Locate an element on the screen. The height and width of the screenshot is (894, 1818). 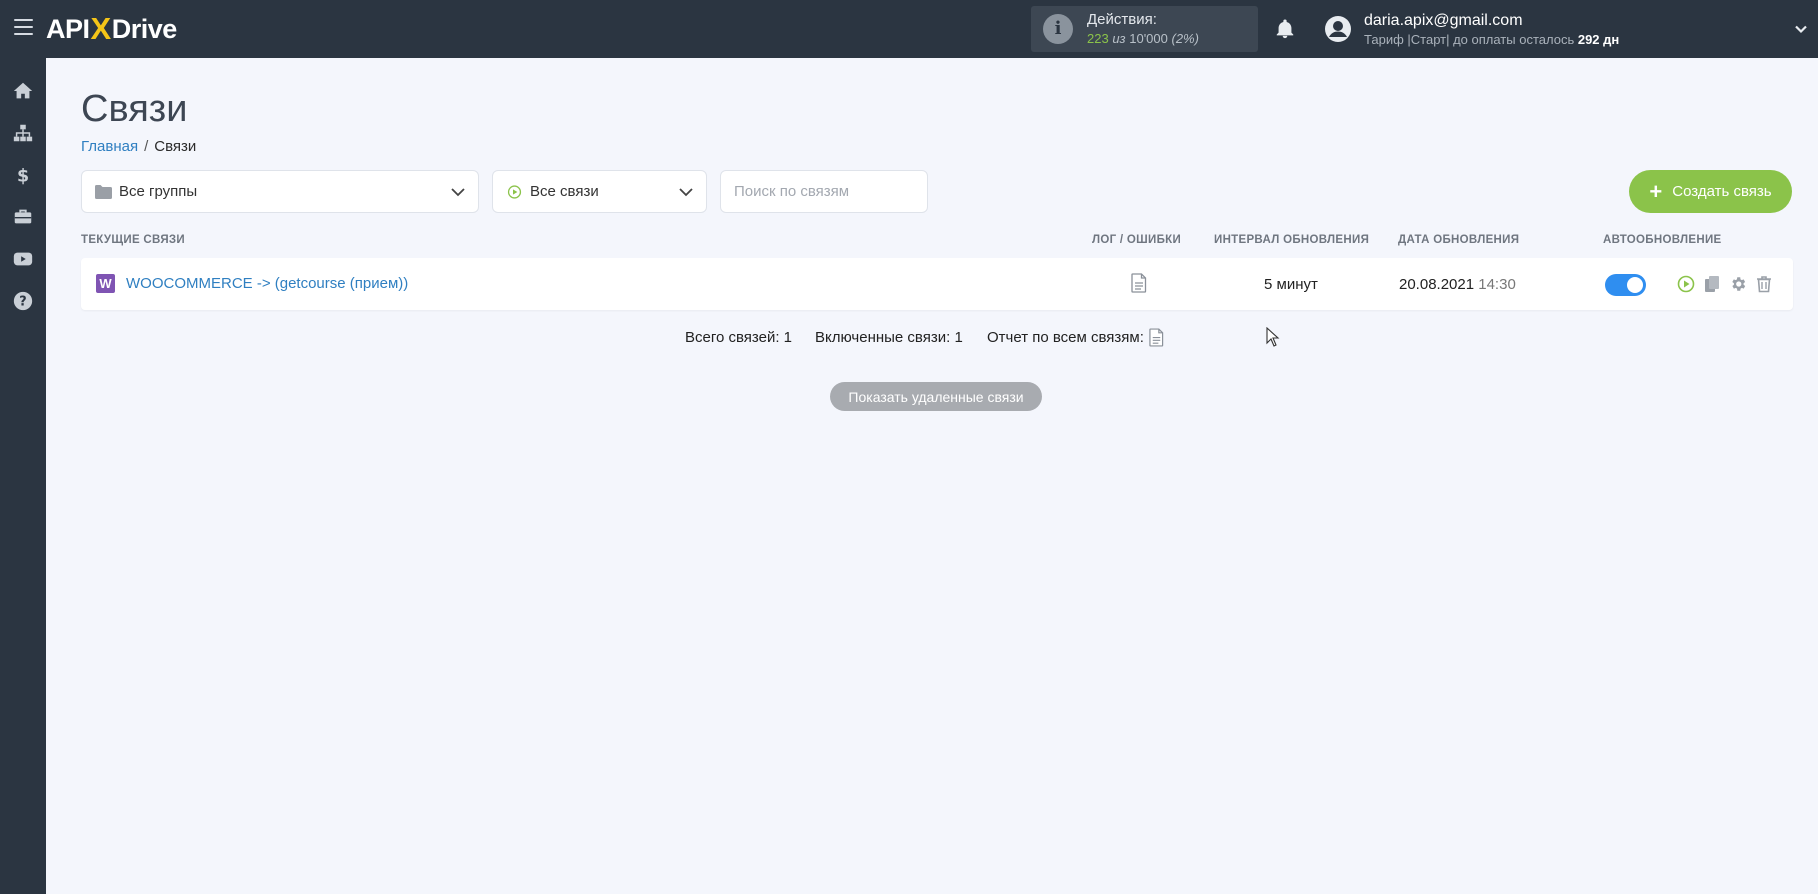
plus-icon: + is located at coordinates (1656, 191).